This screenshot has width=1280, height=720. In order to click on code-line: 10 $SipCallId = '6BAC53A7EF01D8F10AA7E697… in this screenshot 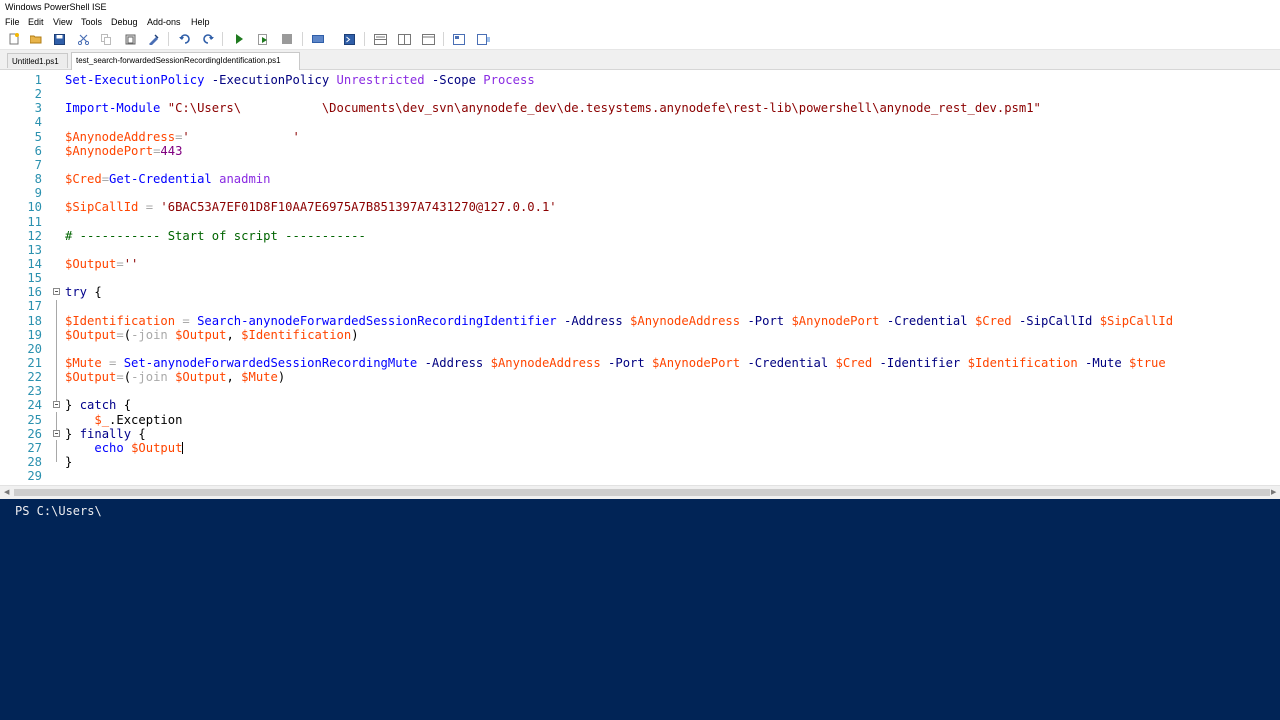, I will do `click(640, 207)`.